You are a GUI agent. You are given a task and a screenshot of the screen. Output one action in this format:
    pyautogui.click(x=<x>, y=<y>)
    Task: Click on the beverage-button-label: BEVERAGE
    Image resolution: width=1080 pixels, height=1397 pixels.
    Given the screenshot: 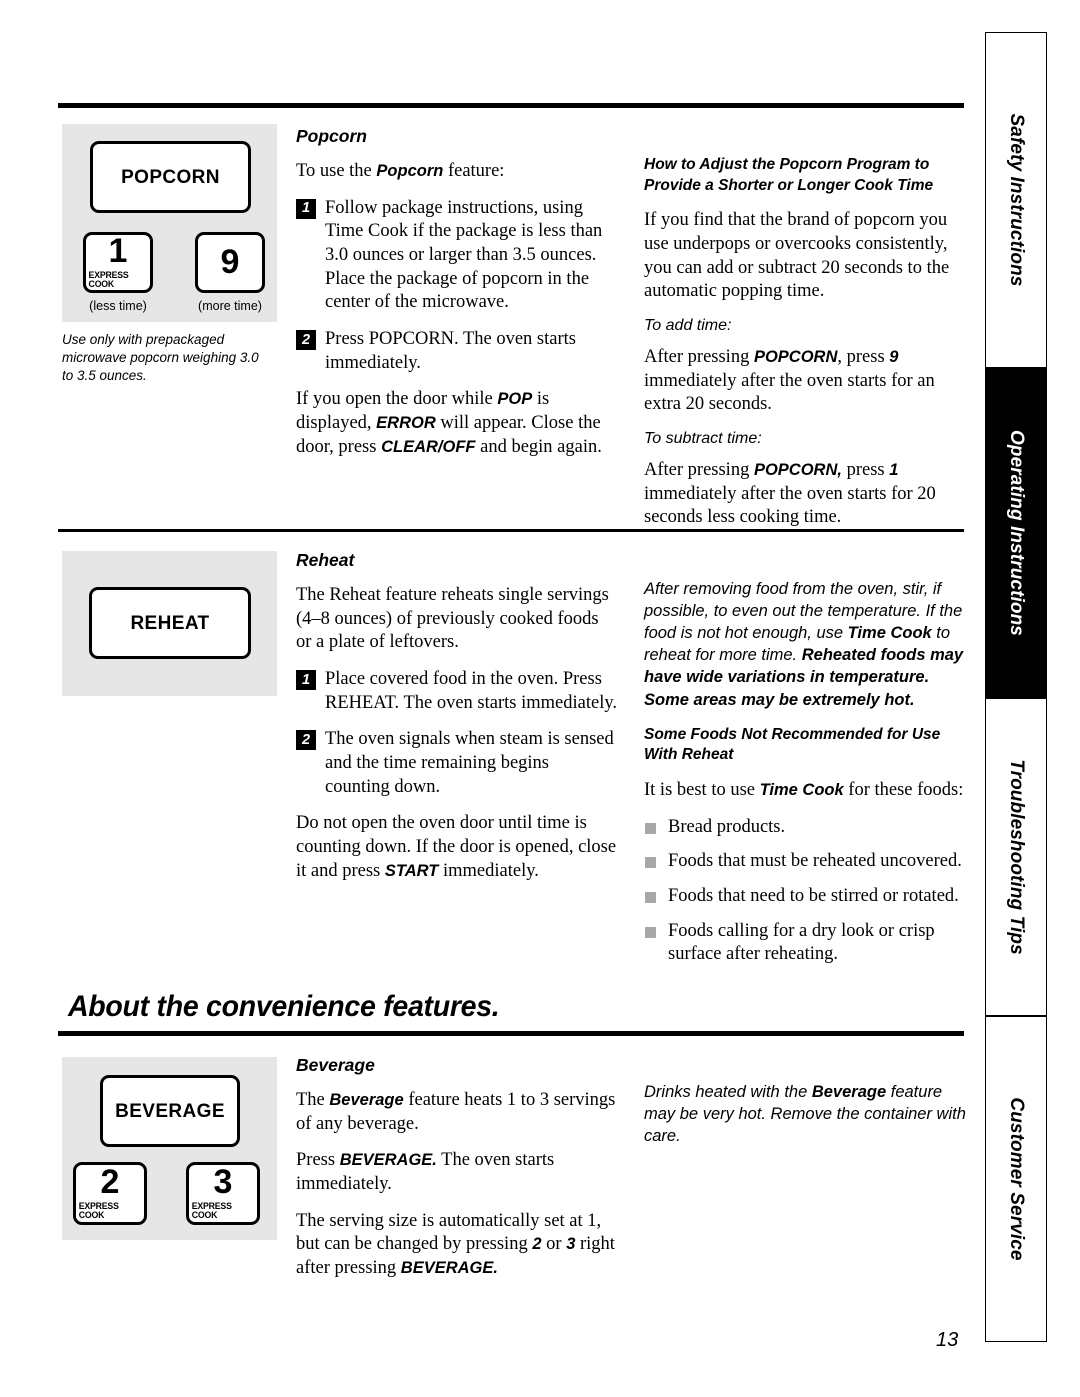 What is the action you would take?
    pyautogui.click(x=170, y=1111)
    